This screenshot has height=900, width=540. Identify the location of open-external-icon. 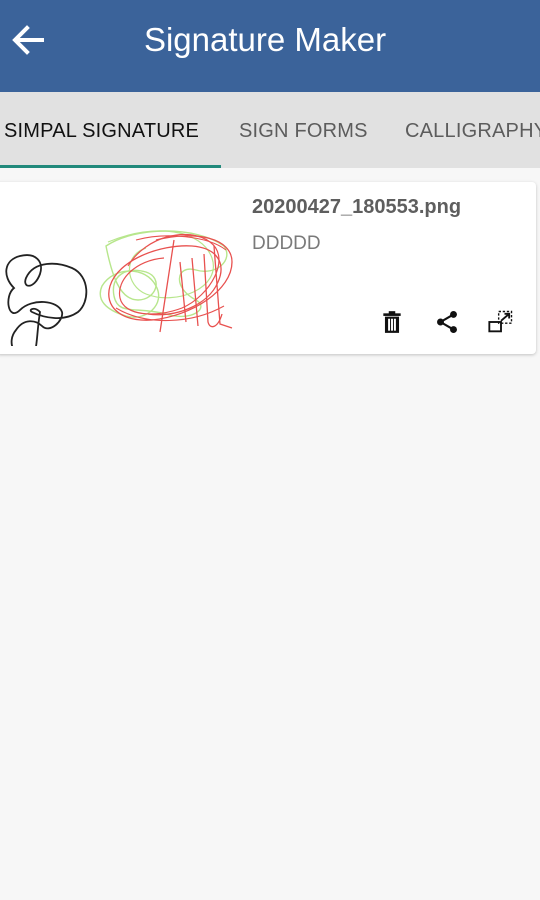
(500, 321).